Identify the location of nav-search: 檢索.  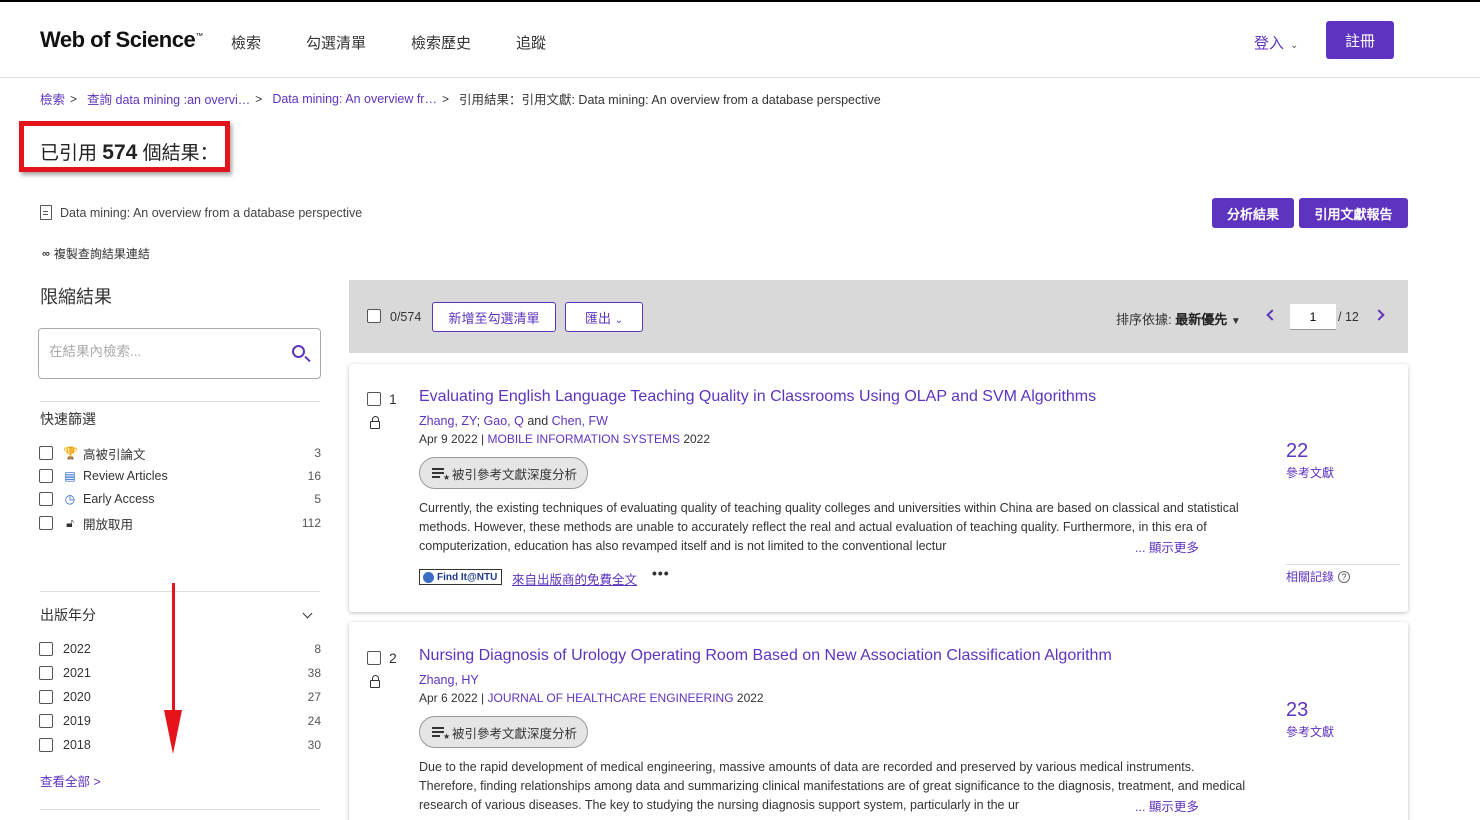
(246, 42).